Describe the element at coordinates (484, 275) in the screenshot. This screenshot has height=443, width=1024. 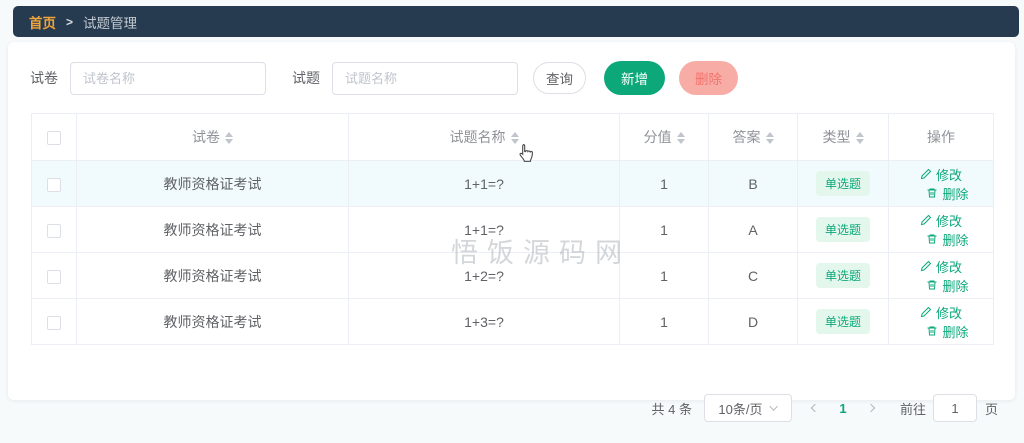
I see `cell-question: 1+2=?` at that location.